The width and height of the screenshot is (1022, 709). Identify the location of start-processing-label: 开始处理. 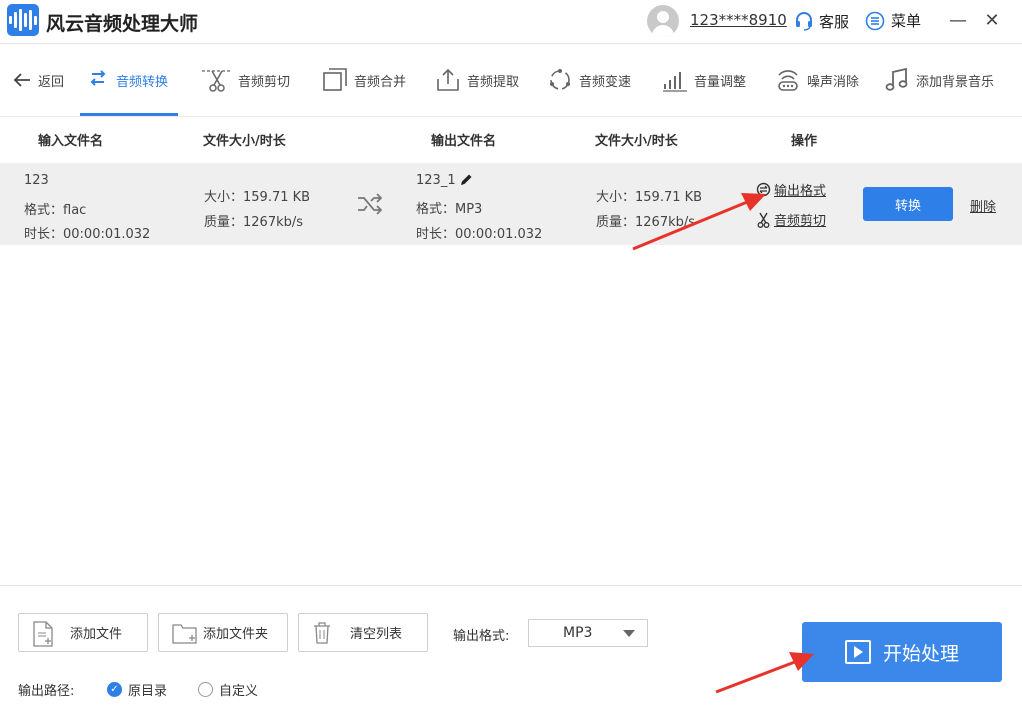
(920, 653).